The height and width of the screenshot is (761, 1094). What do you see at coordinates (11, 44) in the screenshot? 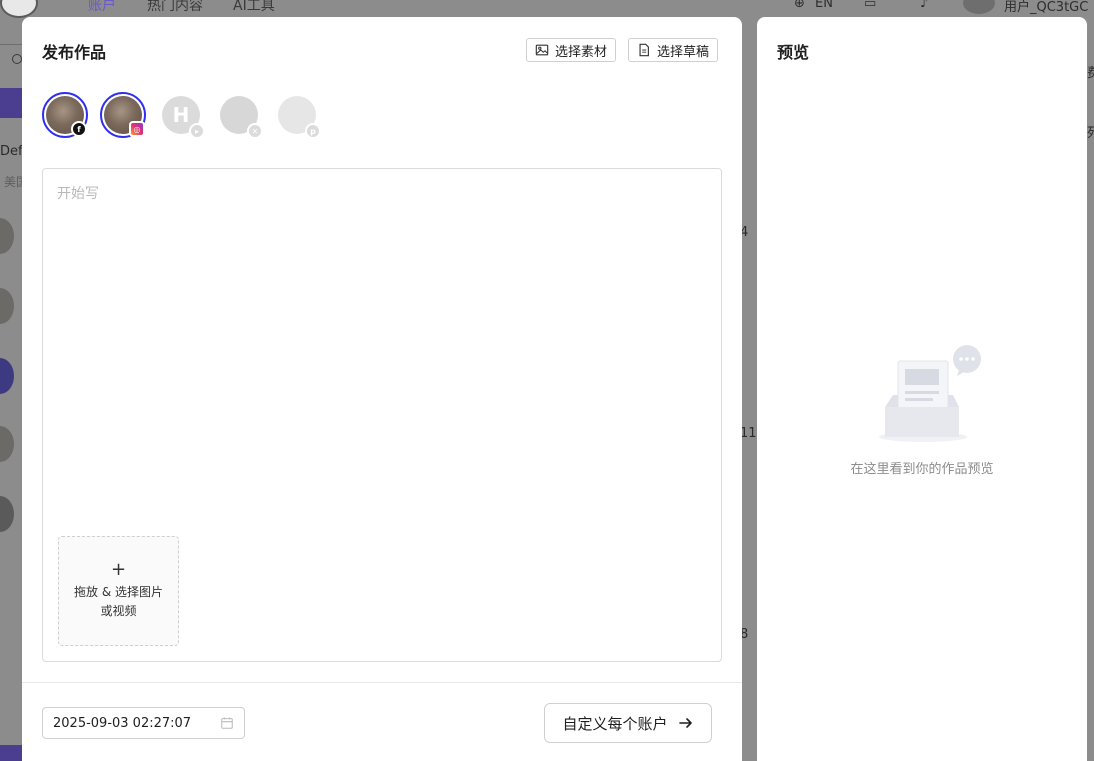
I see `sidebar-divider` at bounding box center [11, 44].